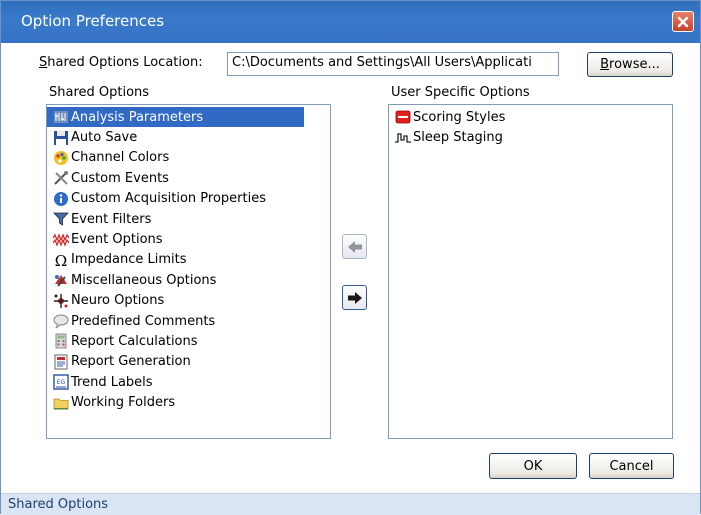 The image size is (701, 515). Describe the element at coordinates (530, 137) in the screenshot. I see `user-options-item-sleep-staging: Sleep Staging` at that location.